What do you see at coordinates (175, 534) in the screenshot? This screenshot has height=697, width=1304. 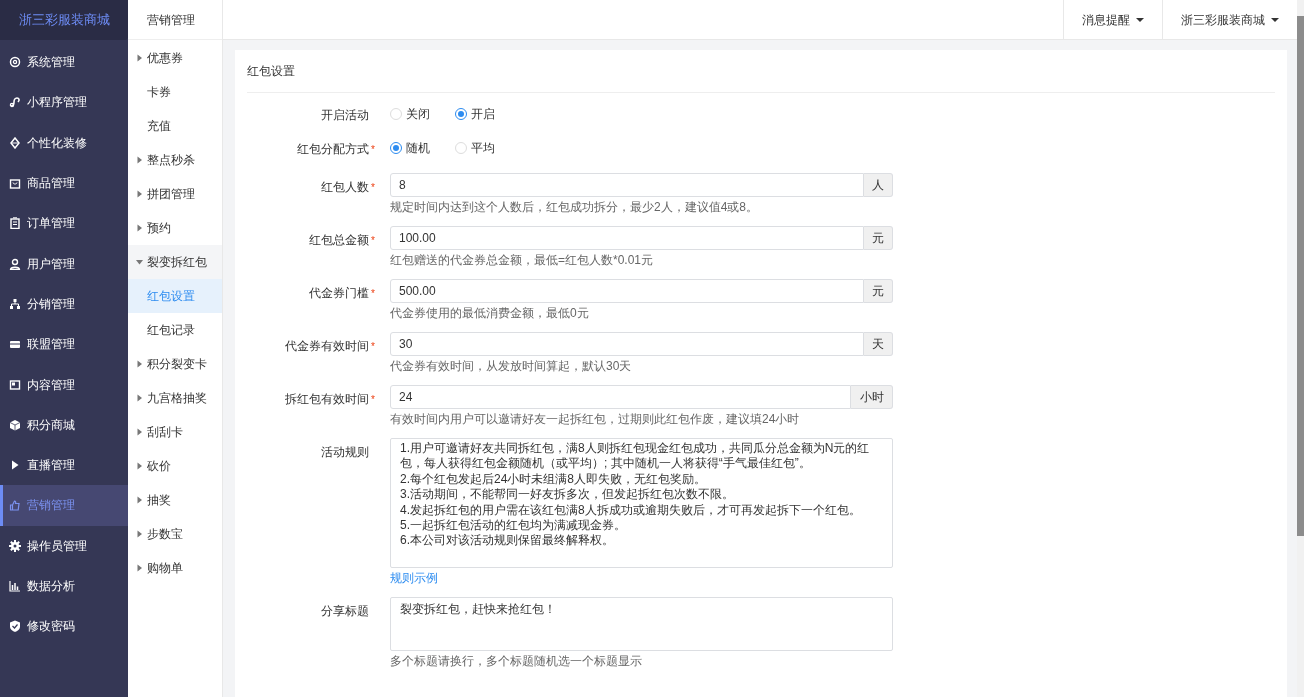 I see `submenu-item: 步数宝` at bounding box center [175, 534].